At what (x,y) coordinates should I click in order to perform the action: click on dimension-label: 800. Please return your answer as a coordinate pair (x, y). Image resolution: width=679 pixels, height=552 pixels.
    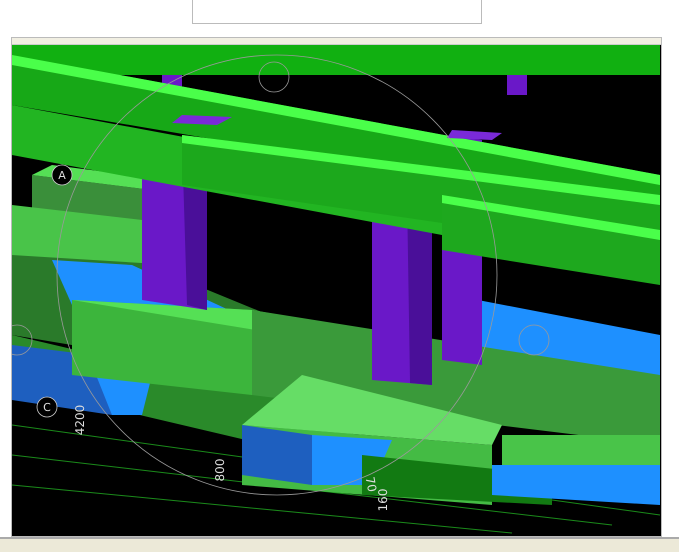
    Looking at the image, I should click on (220, 470).